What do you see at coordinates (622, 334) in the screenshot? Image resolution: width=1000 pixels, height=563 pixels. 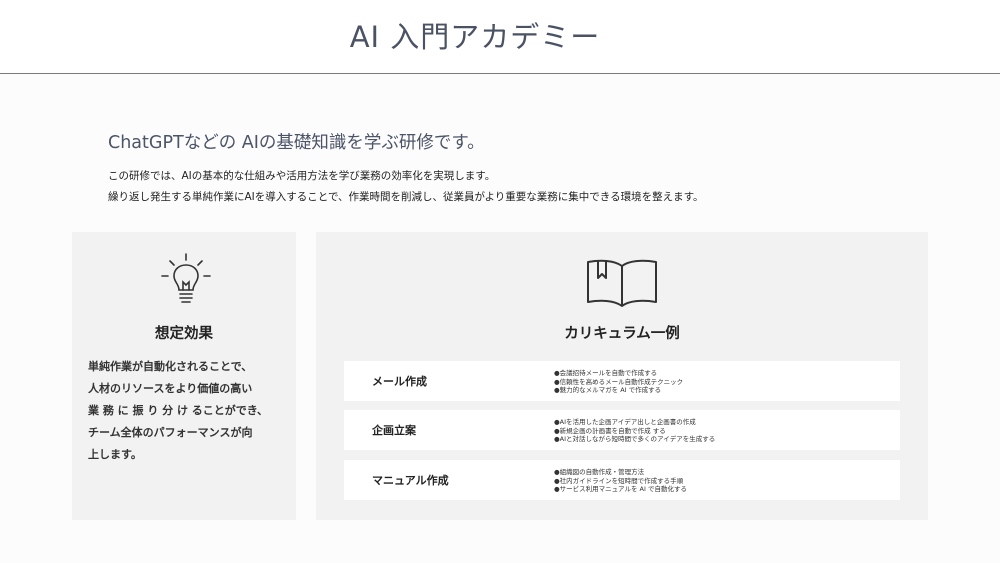 I see `curriculum-heading: カリキュラム一例` at bounding box center [622, 334].